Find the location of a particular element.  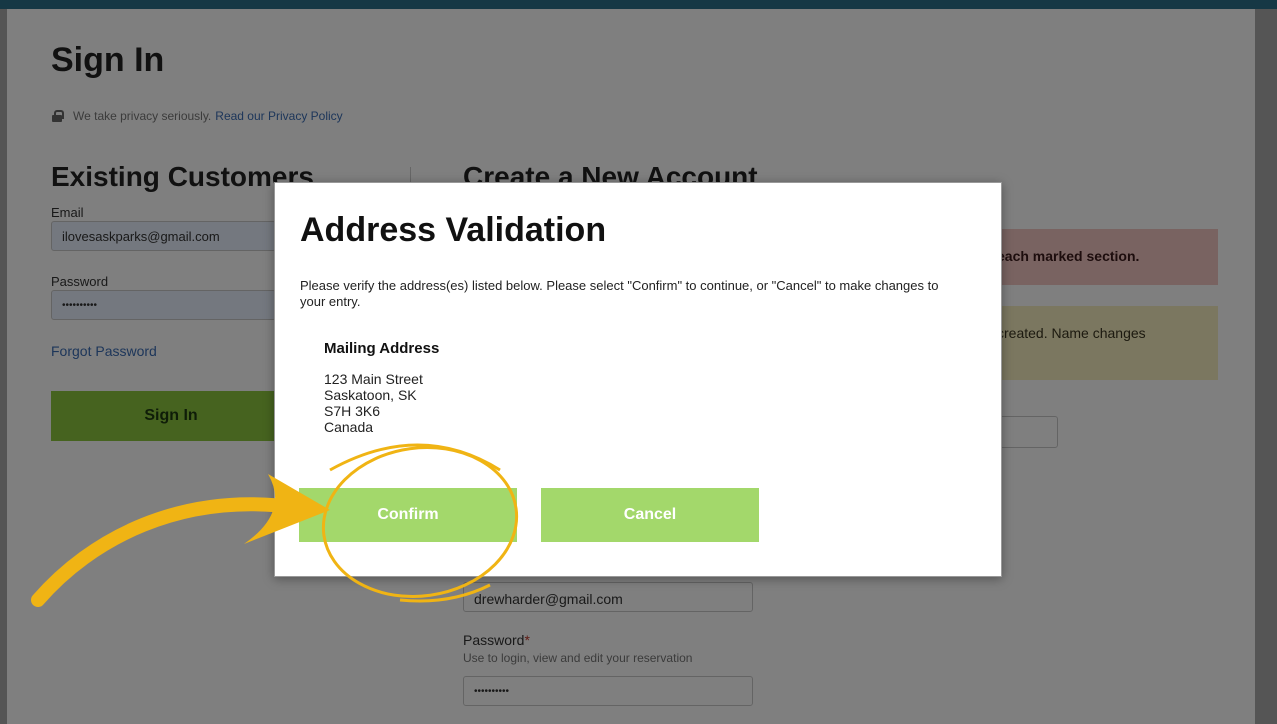

left-gutter is located at coordinates (3, 366).